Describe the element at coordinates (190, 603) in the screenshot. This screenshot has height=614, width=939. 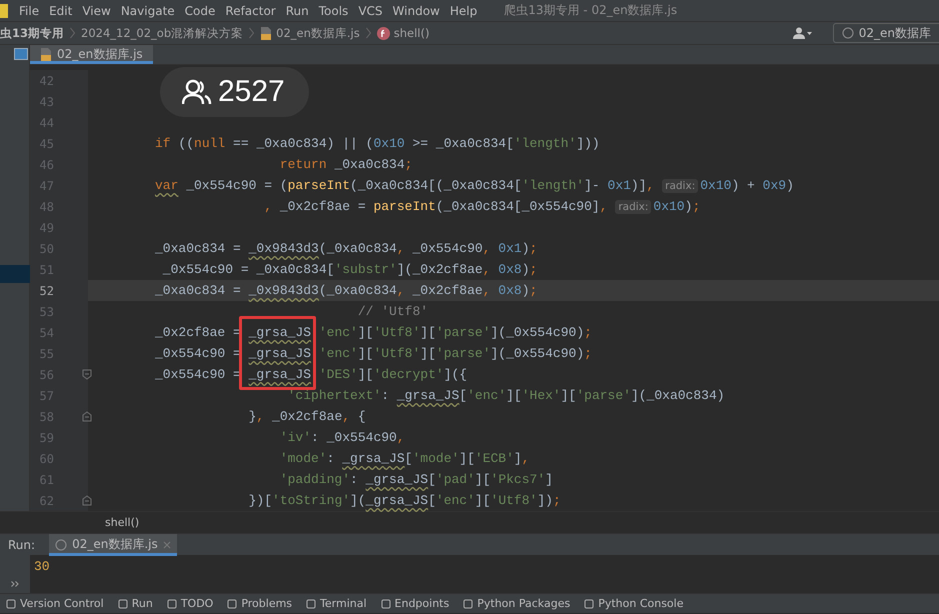
I see `tool-window-button: TODO` at that location.